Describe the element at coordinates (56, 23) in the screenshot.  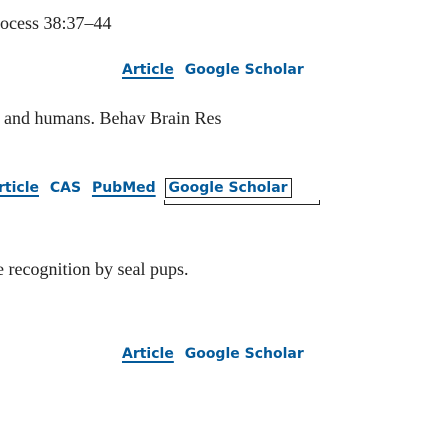
I see `reference-1-citation: rocess 38:37–44` at that location.